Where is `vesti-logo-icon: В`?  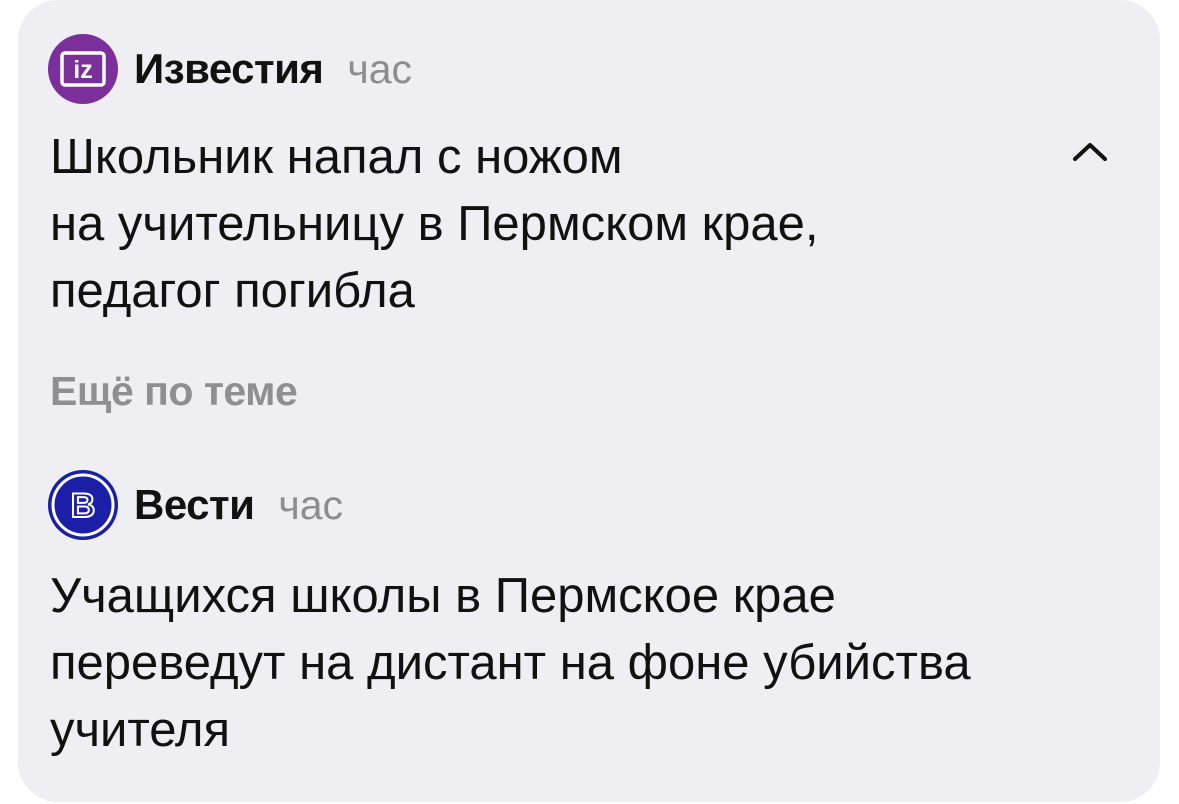 vesti-logo-icon: В is located at coordinates (83, 505).